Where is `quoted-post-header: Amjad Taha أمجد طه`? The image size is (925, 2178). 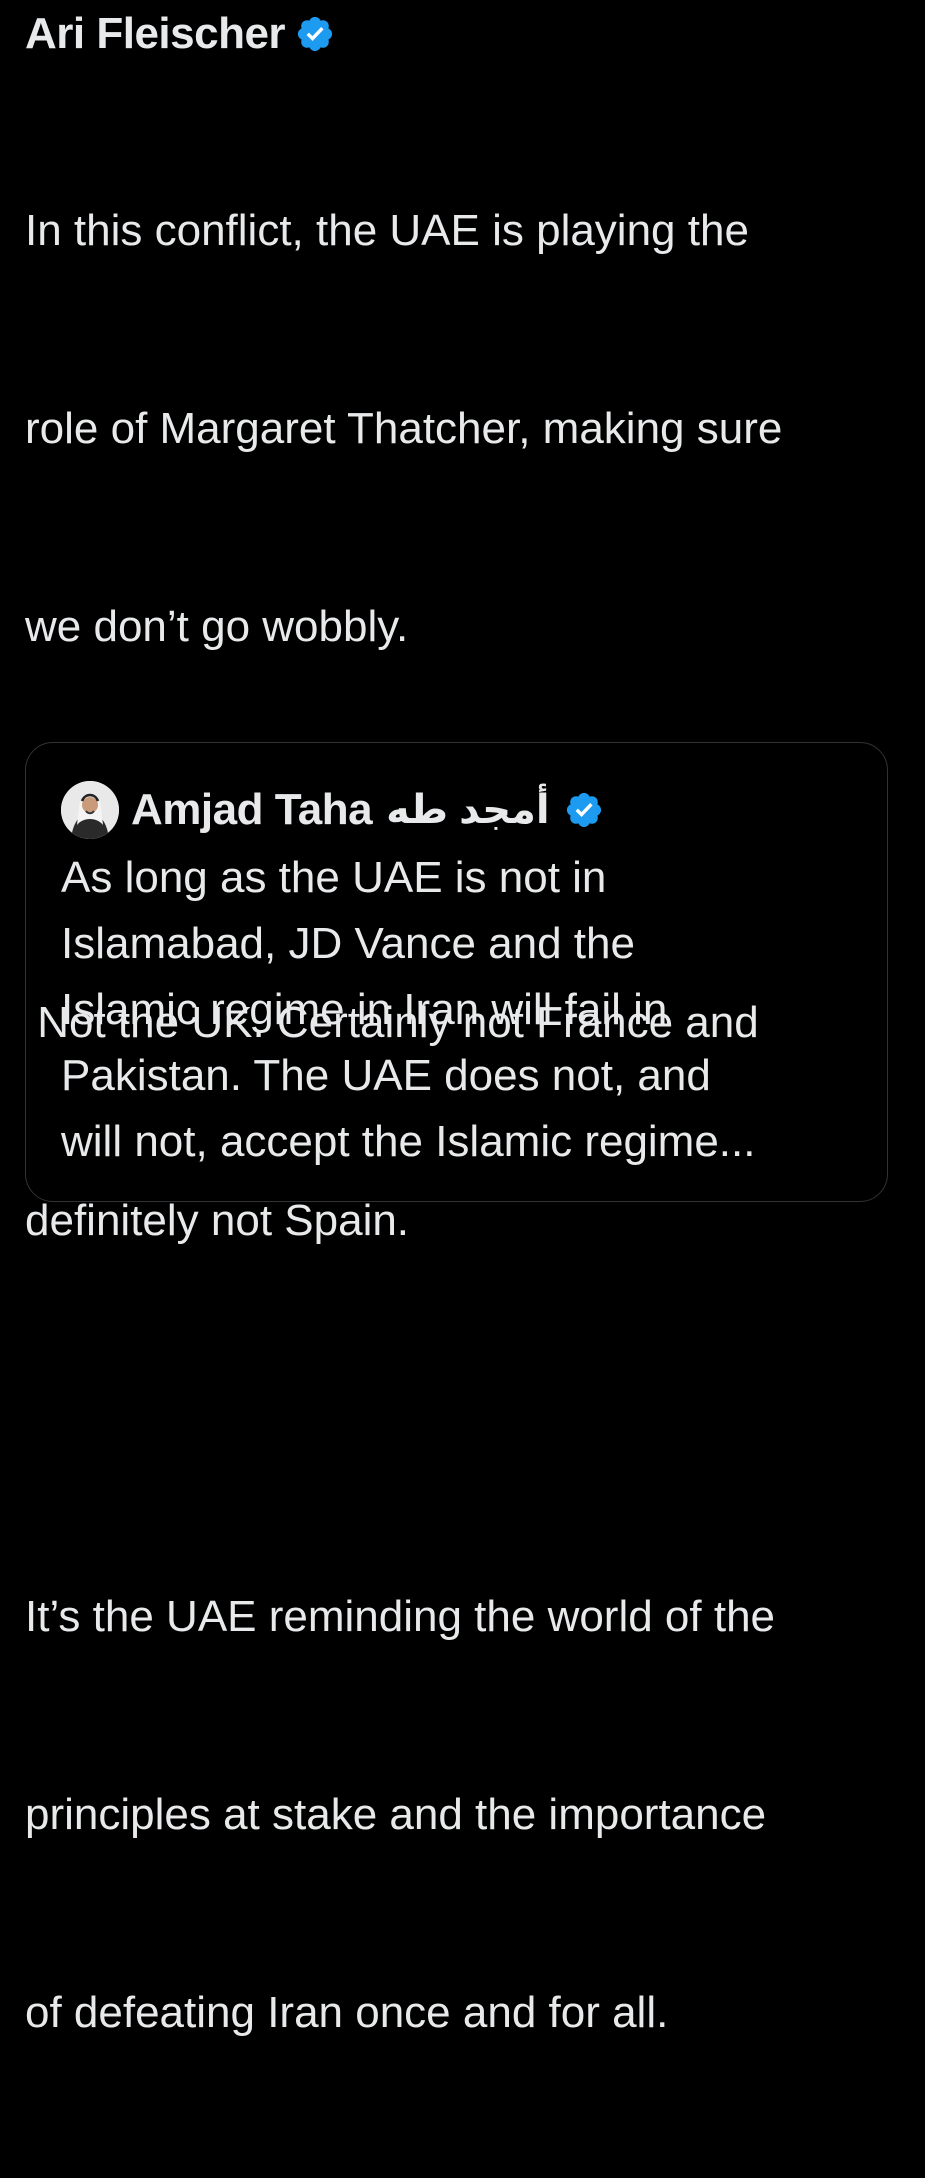 quoted-post-header: Amjad Taha أمجد طه is located at coordinates (332, 810).